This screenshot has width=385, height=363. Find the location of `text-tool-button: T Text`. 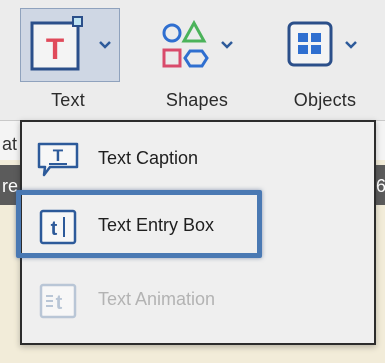

text-tool-button: T Text is located at coordinates (69, 60).